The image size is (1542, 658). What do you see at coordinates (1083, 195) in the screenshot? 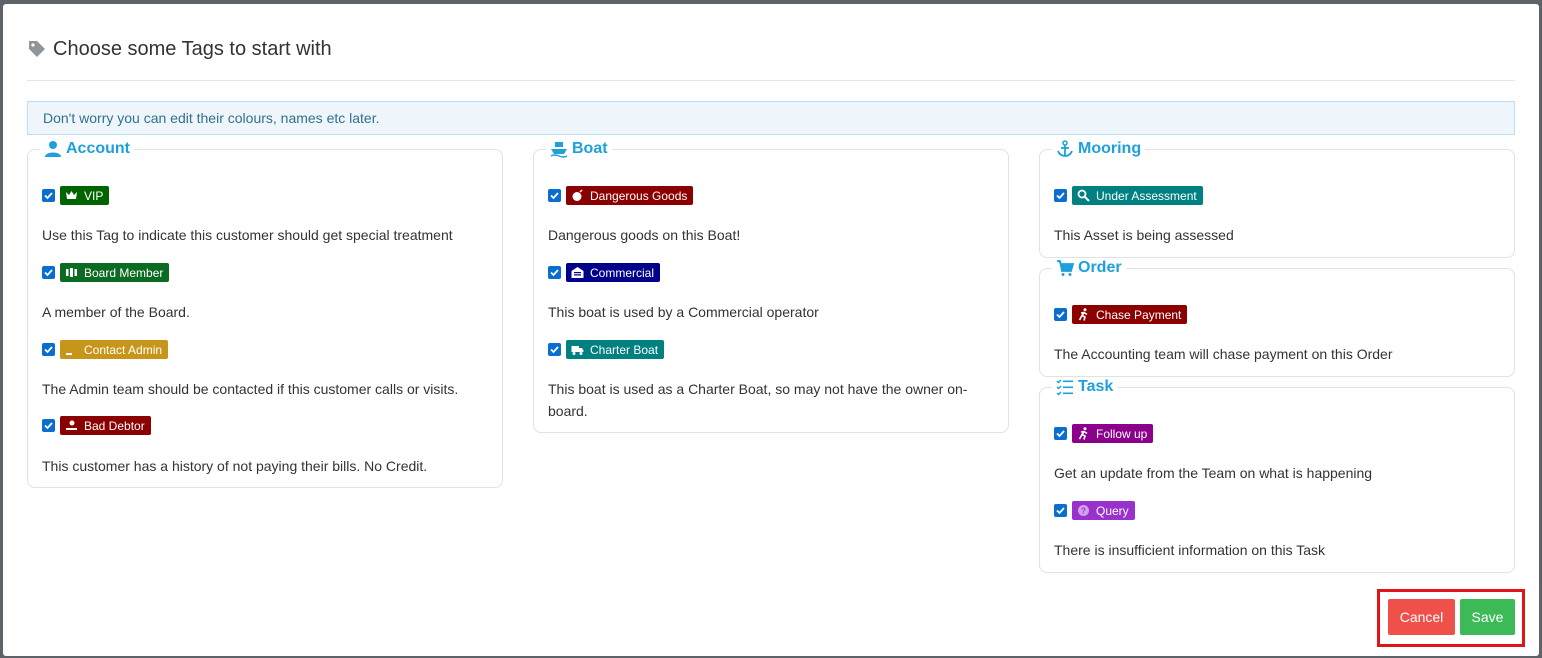
I see `search-icon` at bounding box center [1083, 195].